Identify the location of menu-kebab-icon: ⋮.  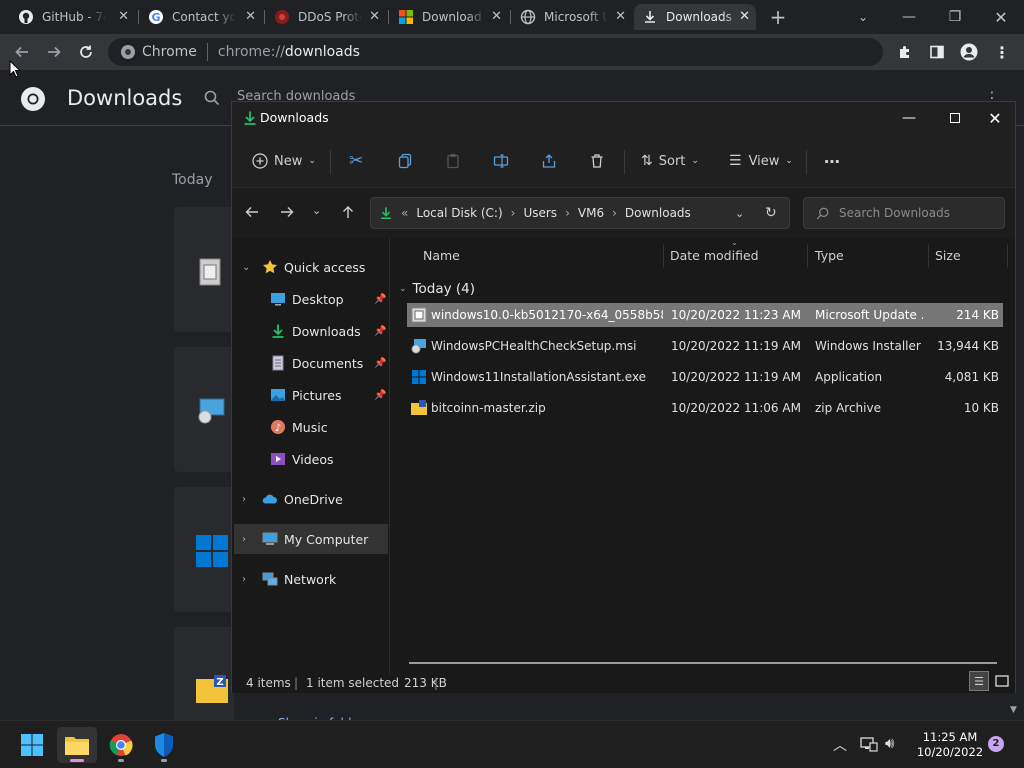
(1002, 52).